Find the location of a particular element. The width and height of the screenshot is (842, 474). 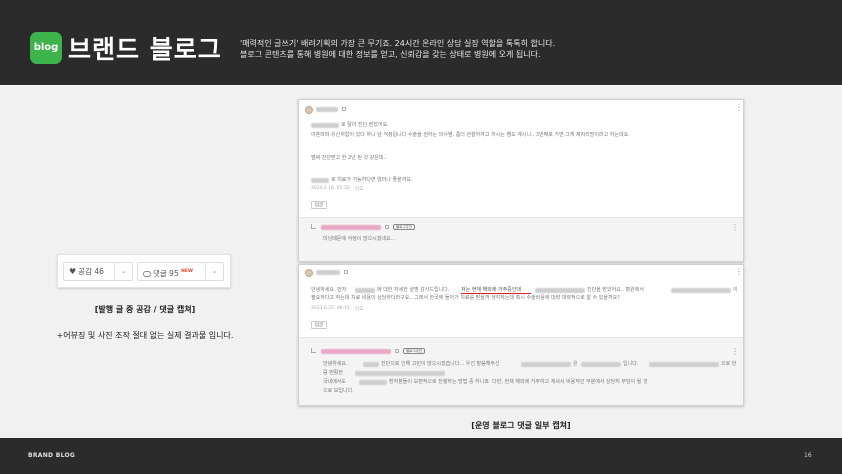

left-caption-note: +어뷰징 및 사진 조작 절대 없는 실제 결과물 입니다. is located at coordinates (145, 335).